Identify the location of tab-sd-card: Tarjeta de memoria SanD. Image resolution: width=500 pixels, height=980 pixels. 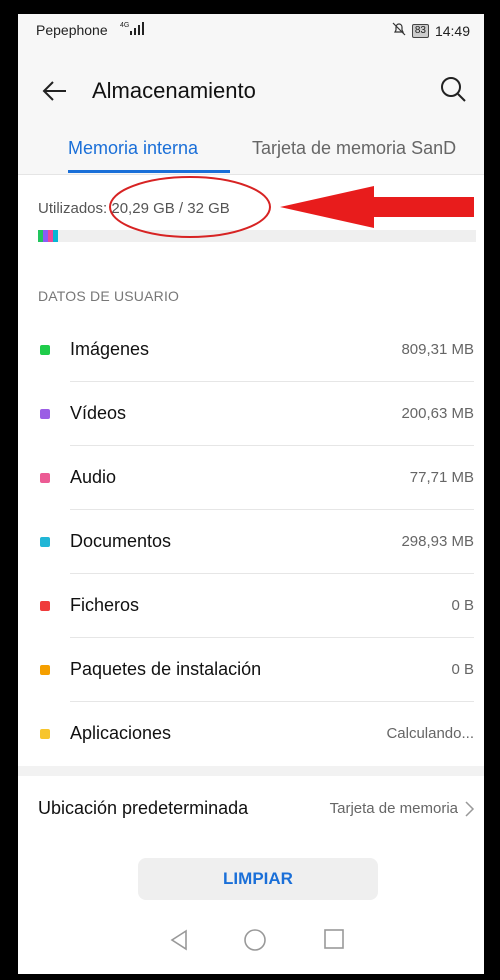
(354, 148).